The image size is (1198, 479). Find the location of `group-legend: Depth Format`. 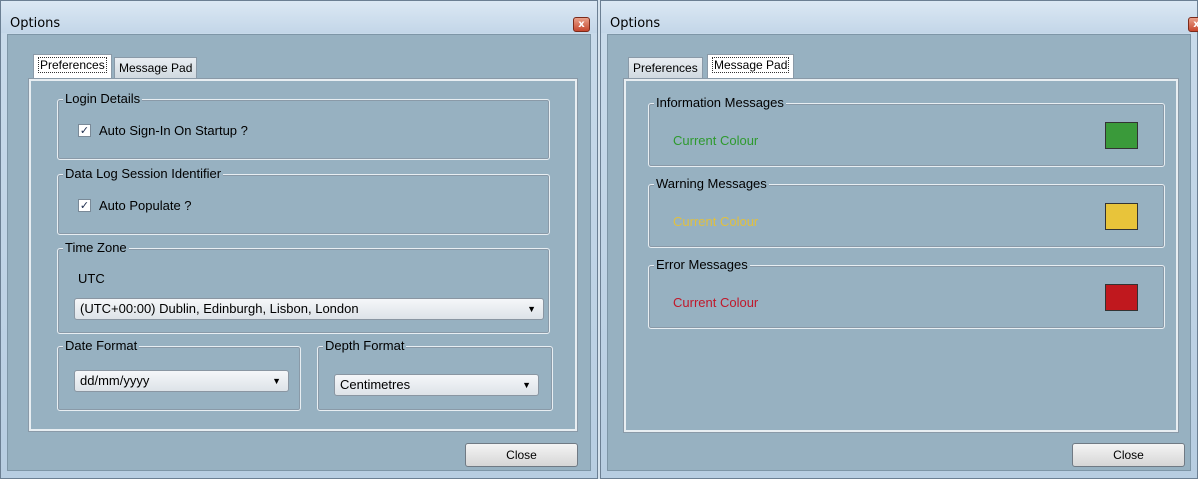

group-legend: Depth Format is located at coordinates (365, 345).